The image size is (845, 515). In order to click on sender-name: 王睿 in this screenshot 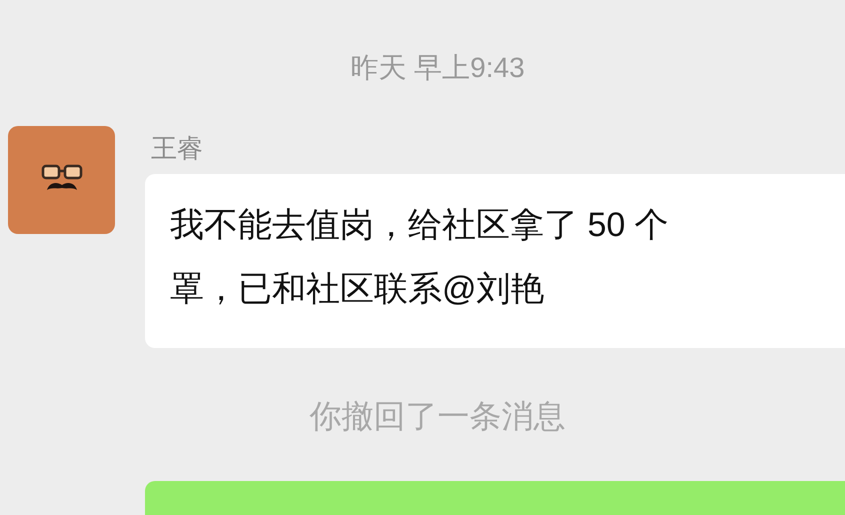, I will do `click(177, 148)`.